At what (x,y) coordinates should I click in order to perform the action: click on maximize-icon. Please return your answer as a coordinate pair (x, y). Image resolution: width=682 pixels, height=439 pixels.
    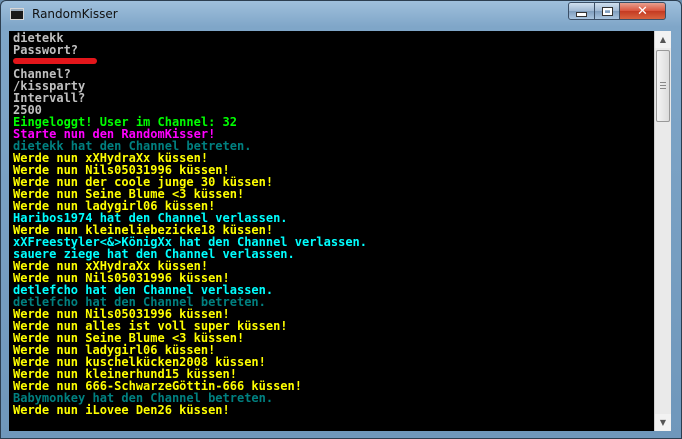
    Looking at the image, I should click on (607, 11).